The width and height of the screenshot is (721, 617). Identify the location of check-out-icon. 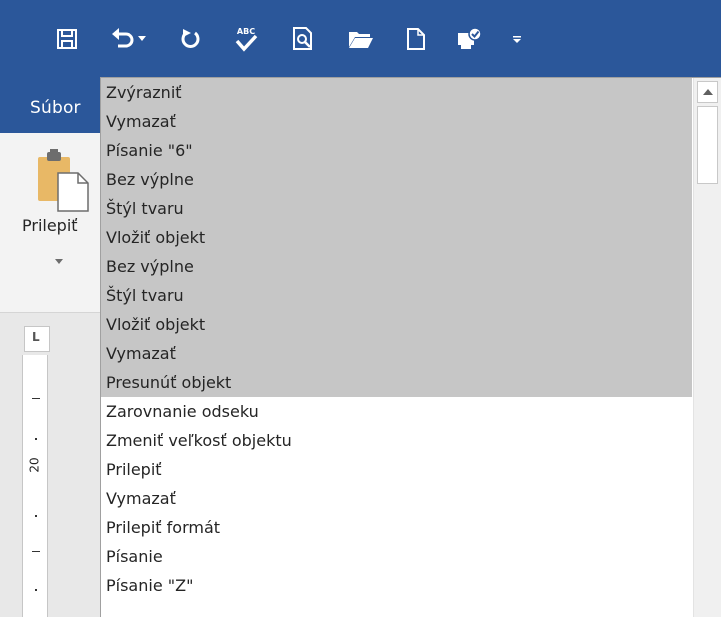
(470, 38).